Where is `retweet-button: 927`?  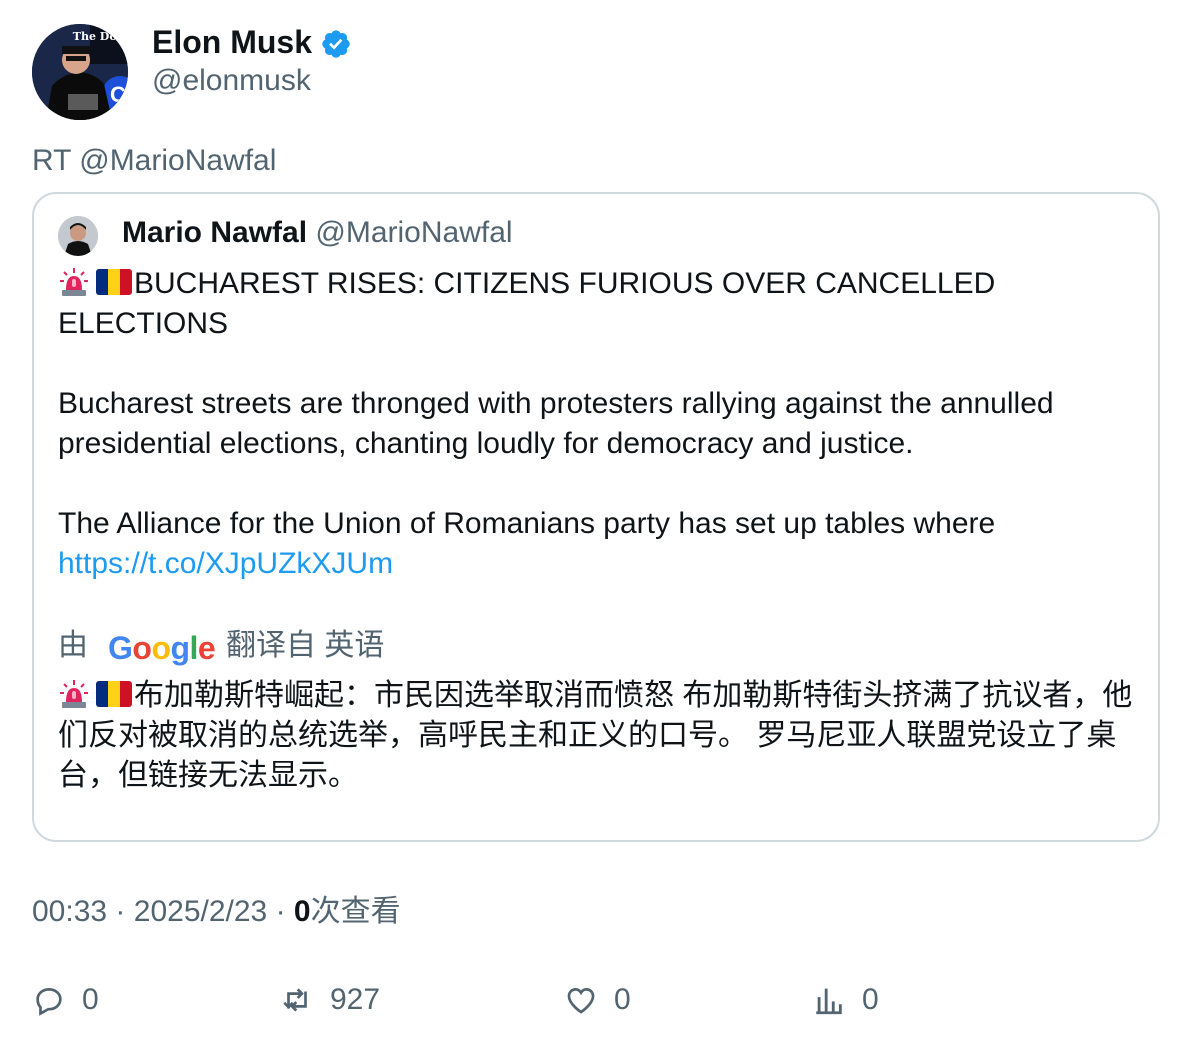 retweet-button: 927 is located at coordinates (330, 1000).